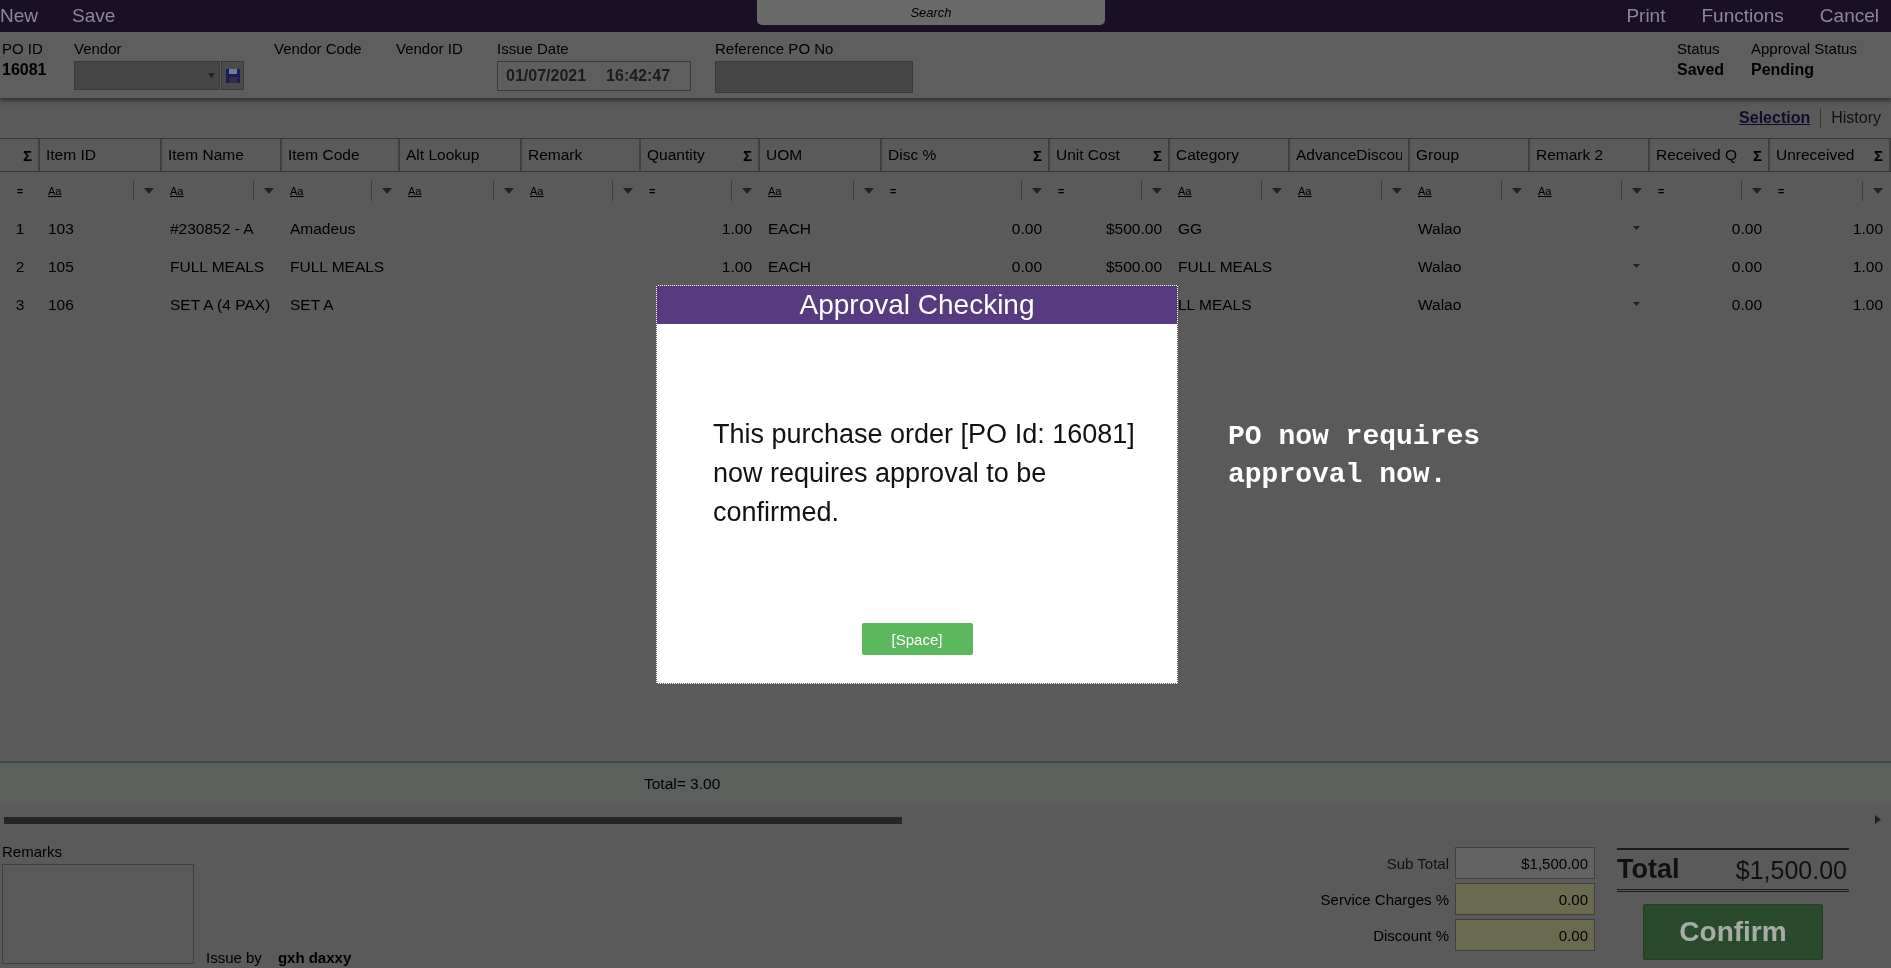 The width and height of the screenshot is (1891, 968). What do you see at coordinates (821, 155) in the screenshot?
I see `column-header: UOM` at bounding box center [821, 155].